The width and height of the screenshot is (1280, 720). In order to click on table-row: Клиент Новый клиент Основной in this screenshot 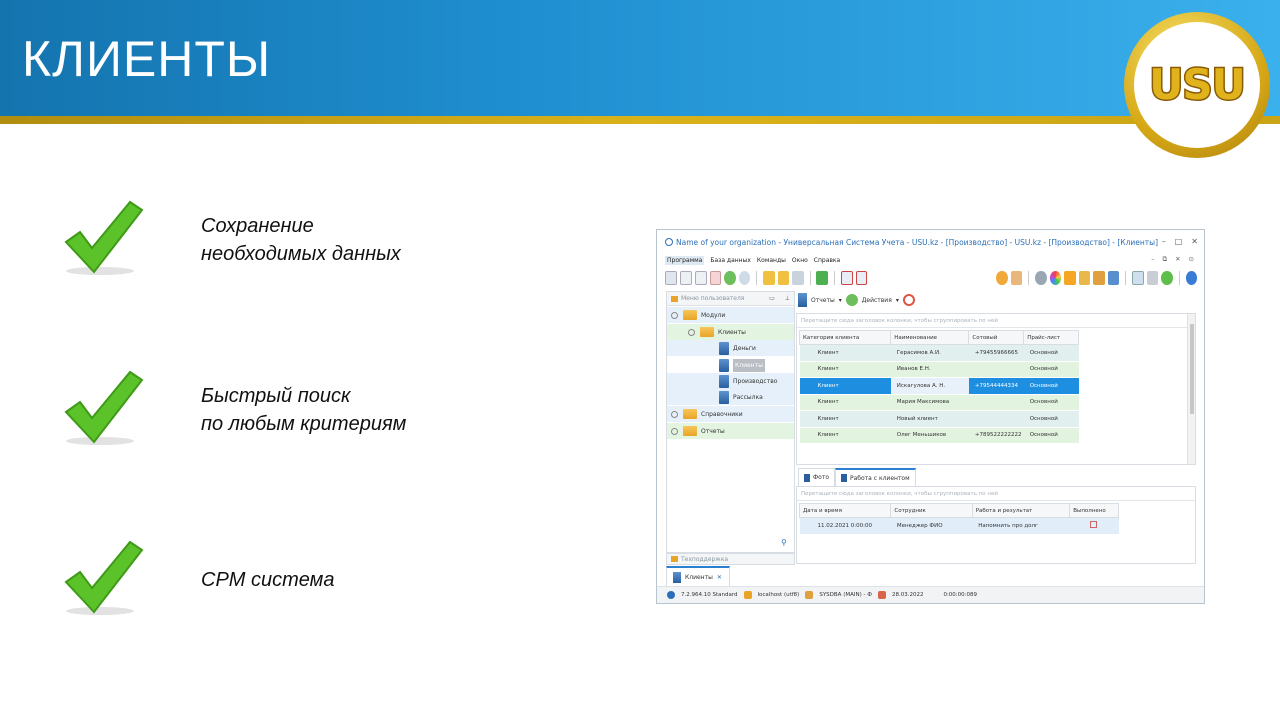, I will do `click(939, 419)`.